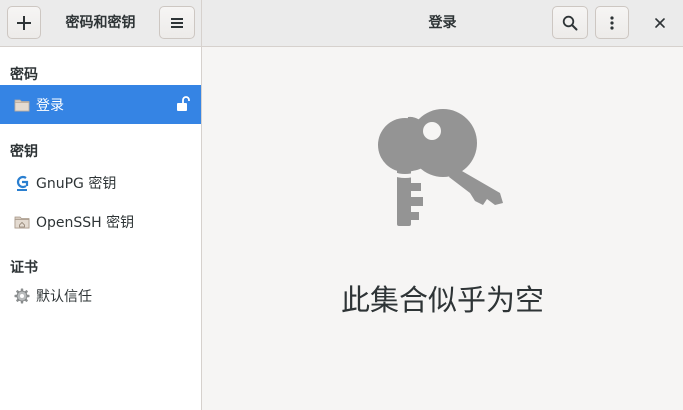 The width and height of the screenshot is (683, 410). Describe the element at coordinates (22, 105) in the screenshot. I see `folder-icon` at that location.